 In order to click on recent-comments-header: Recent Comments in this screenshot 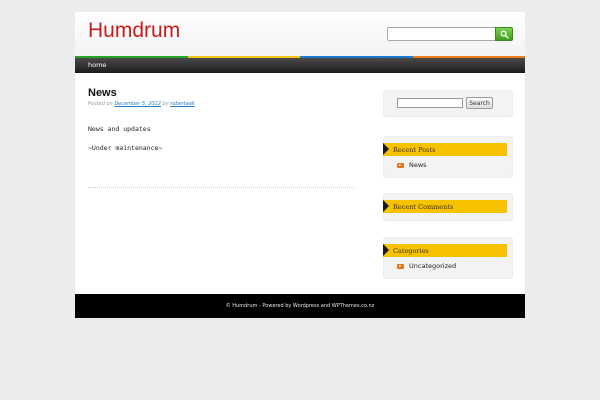, I will do `click(445, 206)`.